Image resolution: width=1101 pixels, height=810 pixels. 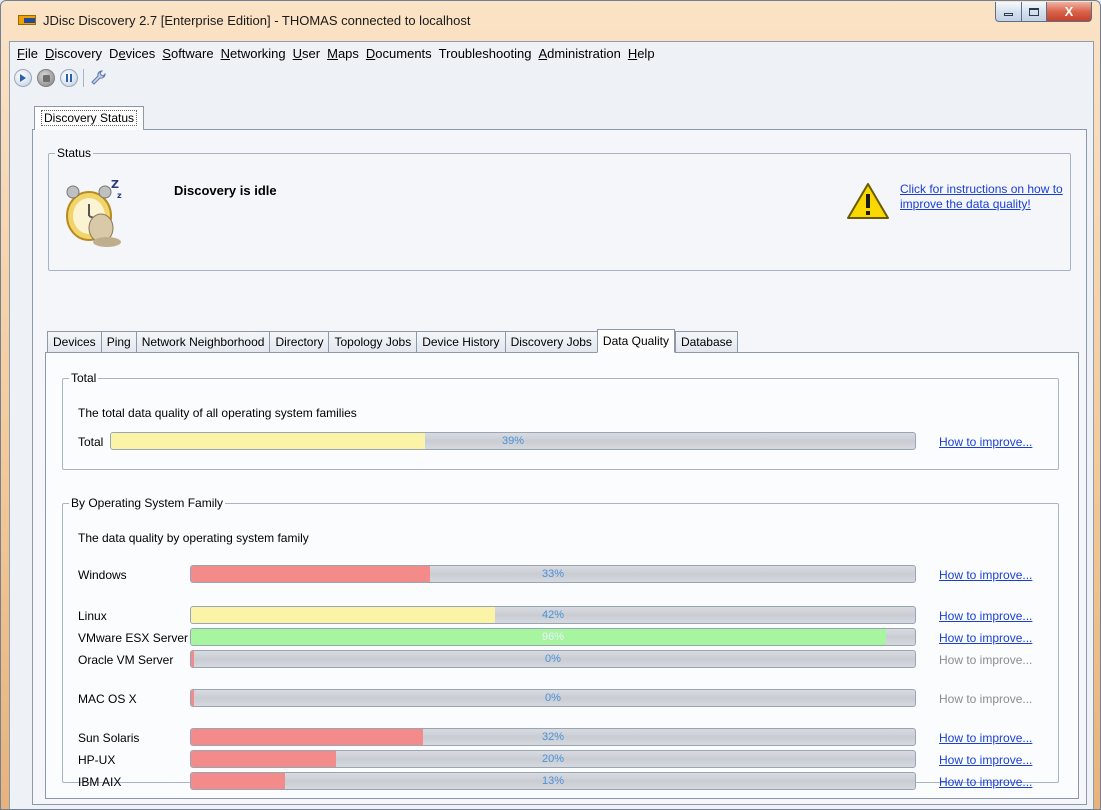 I want to click on os-percent-sun-solaris: 32%, so click(x=553, y=737).